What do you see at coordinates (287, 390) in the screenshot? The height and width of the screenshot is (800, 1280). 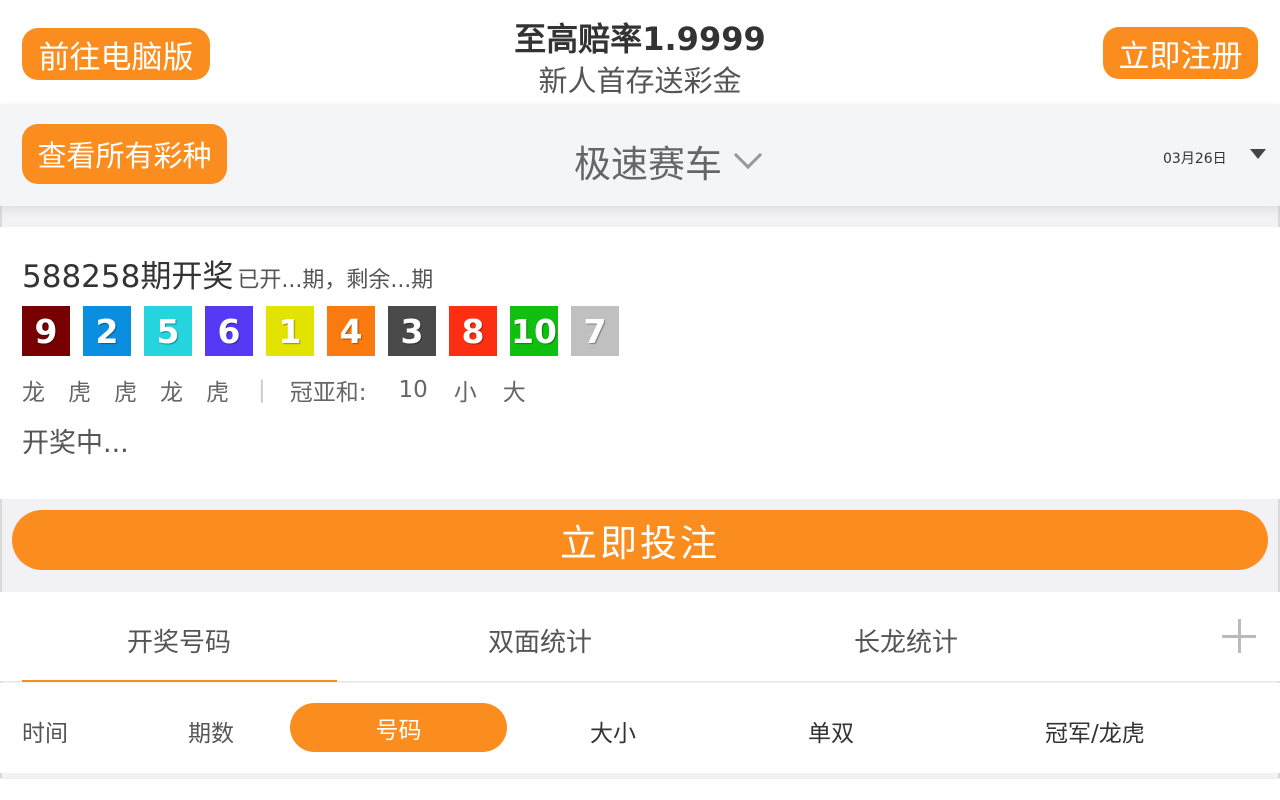 I see `stats-line: 龙 虎 虎 龙 虎 | 冠亚和: 10 小 大` at bounding box center [287, 390].